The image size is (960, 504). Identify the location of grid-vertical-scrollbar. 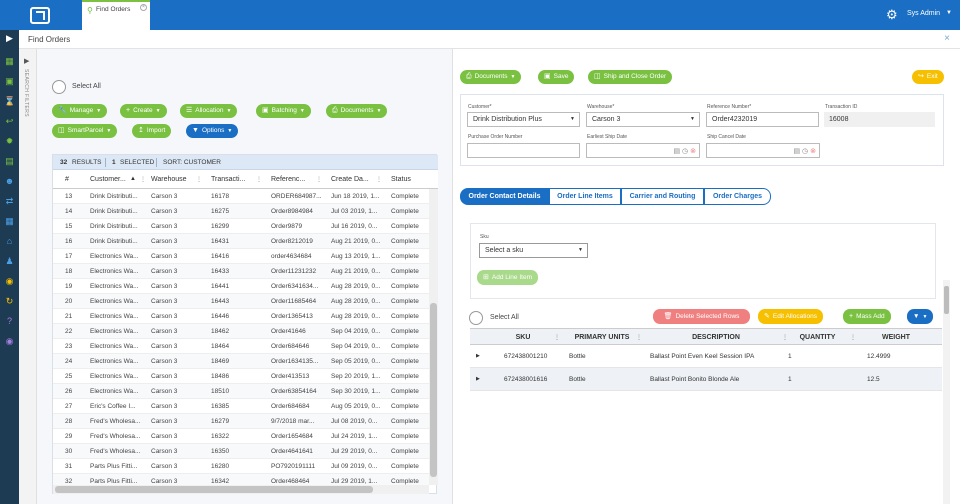
(433, 337).